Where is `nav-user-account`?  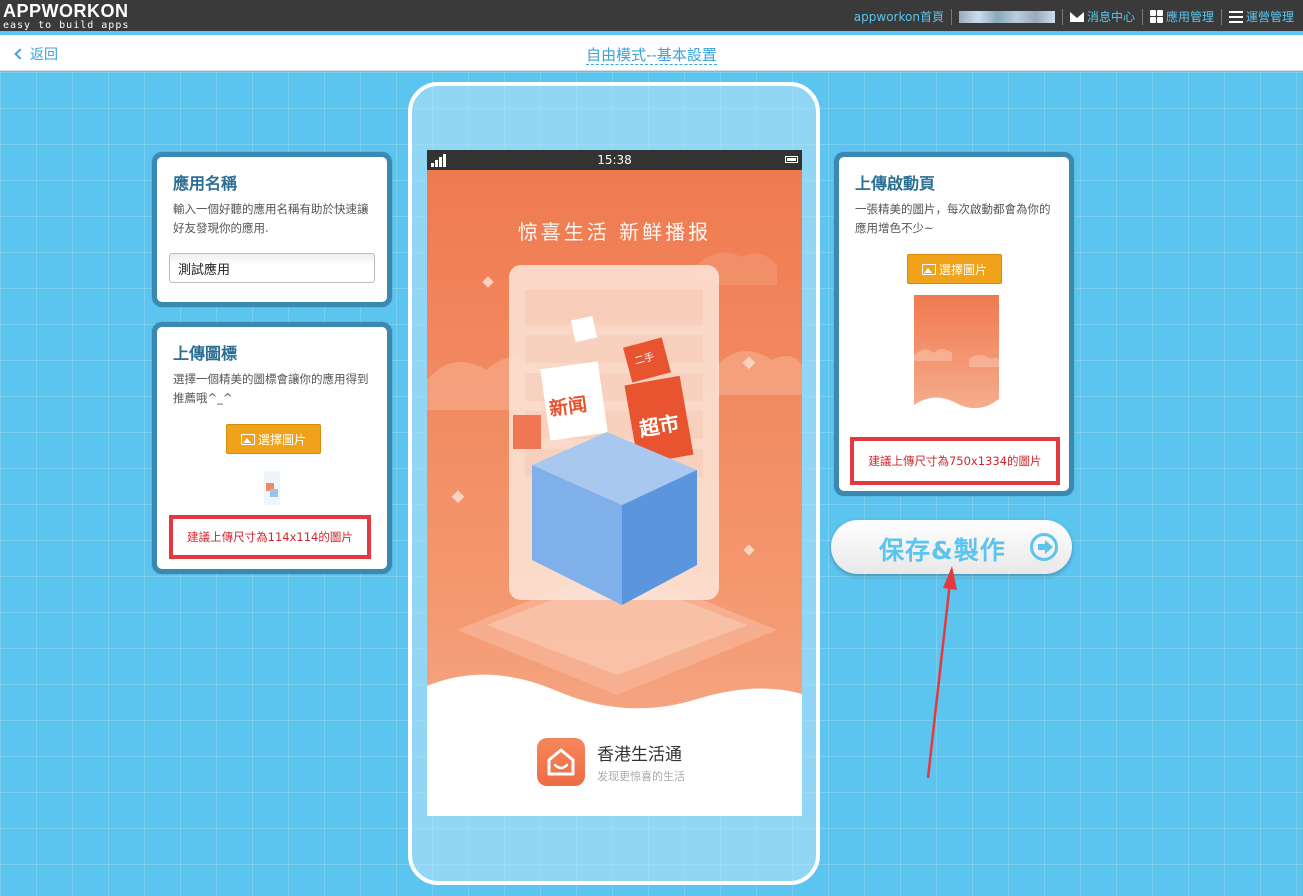 nav-user-account is located at coordinates (1006, 16).